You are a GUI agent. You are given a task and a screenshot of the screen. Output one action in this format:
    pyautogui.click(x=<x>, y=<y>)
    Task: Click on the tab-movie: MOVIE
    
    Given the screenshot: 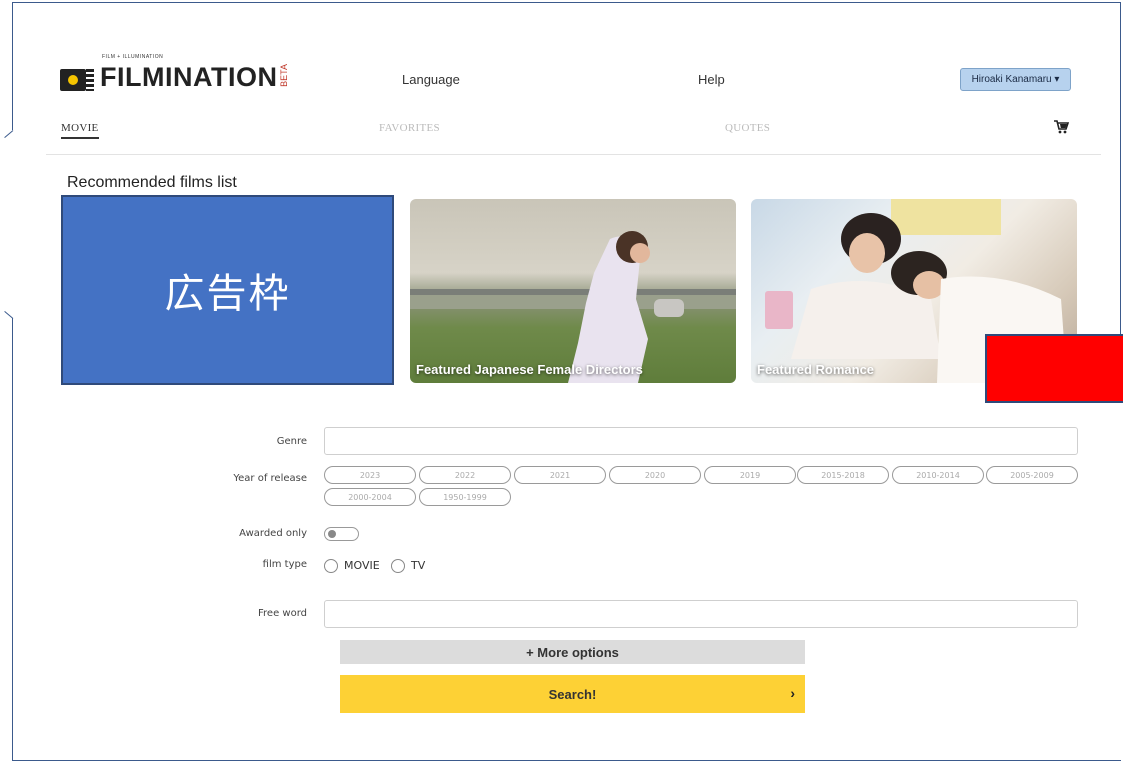 What is the action you would take?
    pyautogui.click(x=80, y=130)
    